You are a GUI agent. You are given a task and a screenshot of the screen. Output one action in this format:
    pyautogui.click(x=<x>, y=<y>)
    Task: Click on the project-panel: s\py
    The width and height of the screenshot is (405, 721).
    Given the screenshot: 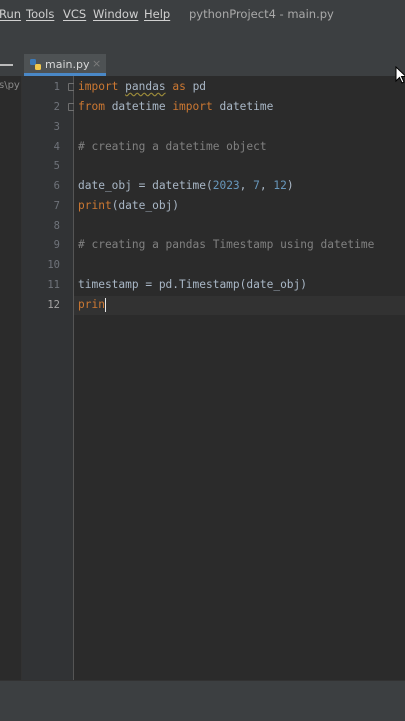 What is the action you would take?
    pyautogui.click(x=11, y=378)
    